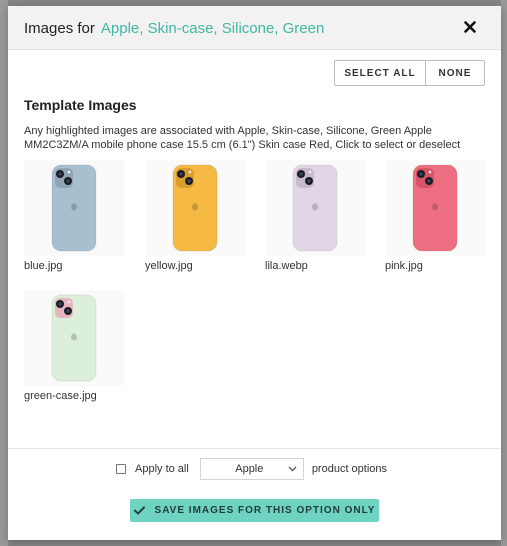 The image size is (507, 546). I want to click on brand-select-value: Apple, so click(249, 469).